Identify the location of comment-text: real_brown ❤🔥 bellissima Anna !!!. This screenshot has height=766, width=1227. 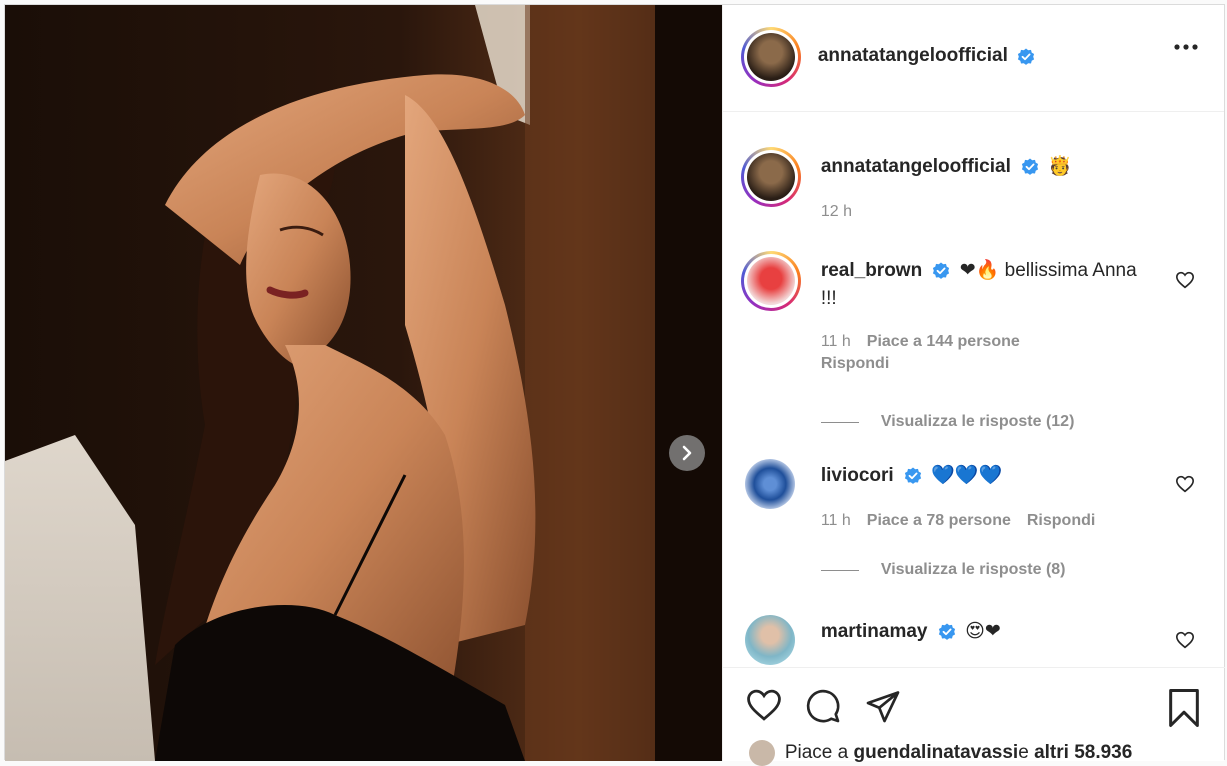
(986, 285).